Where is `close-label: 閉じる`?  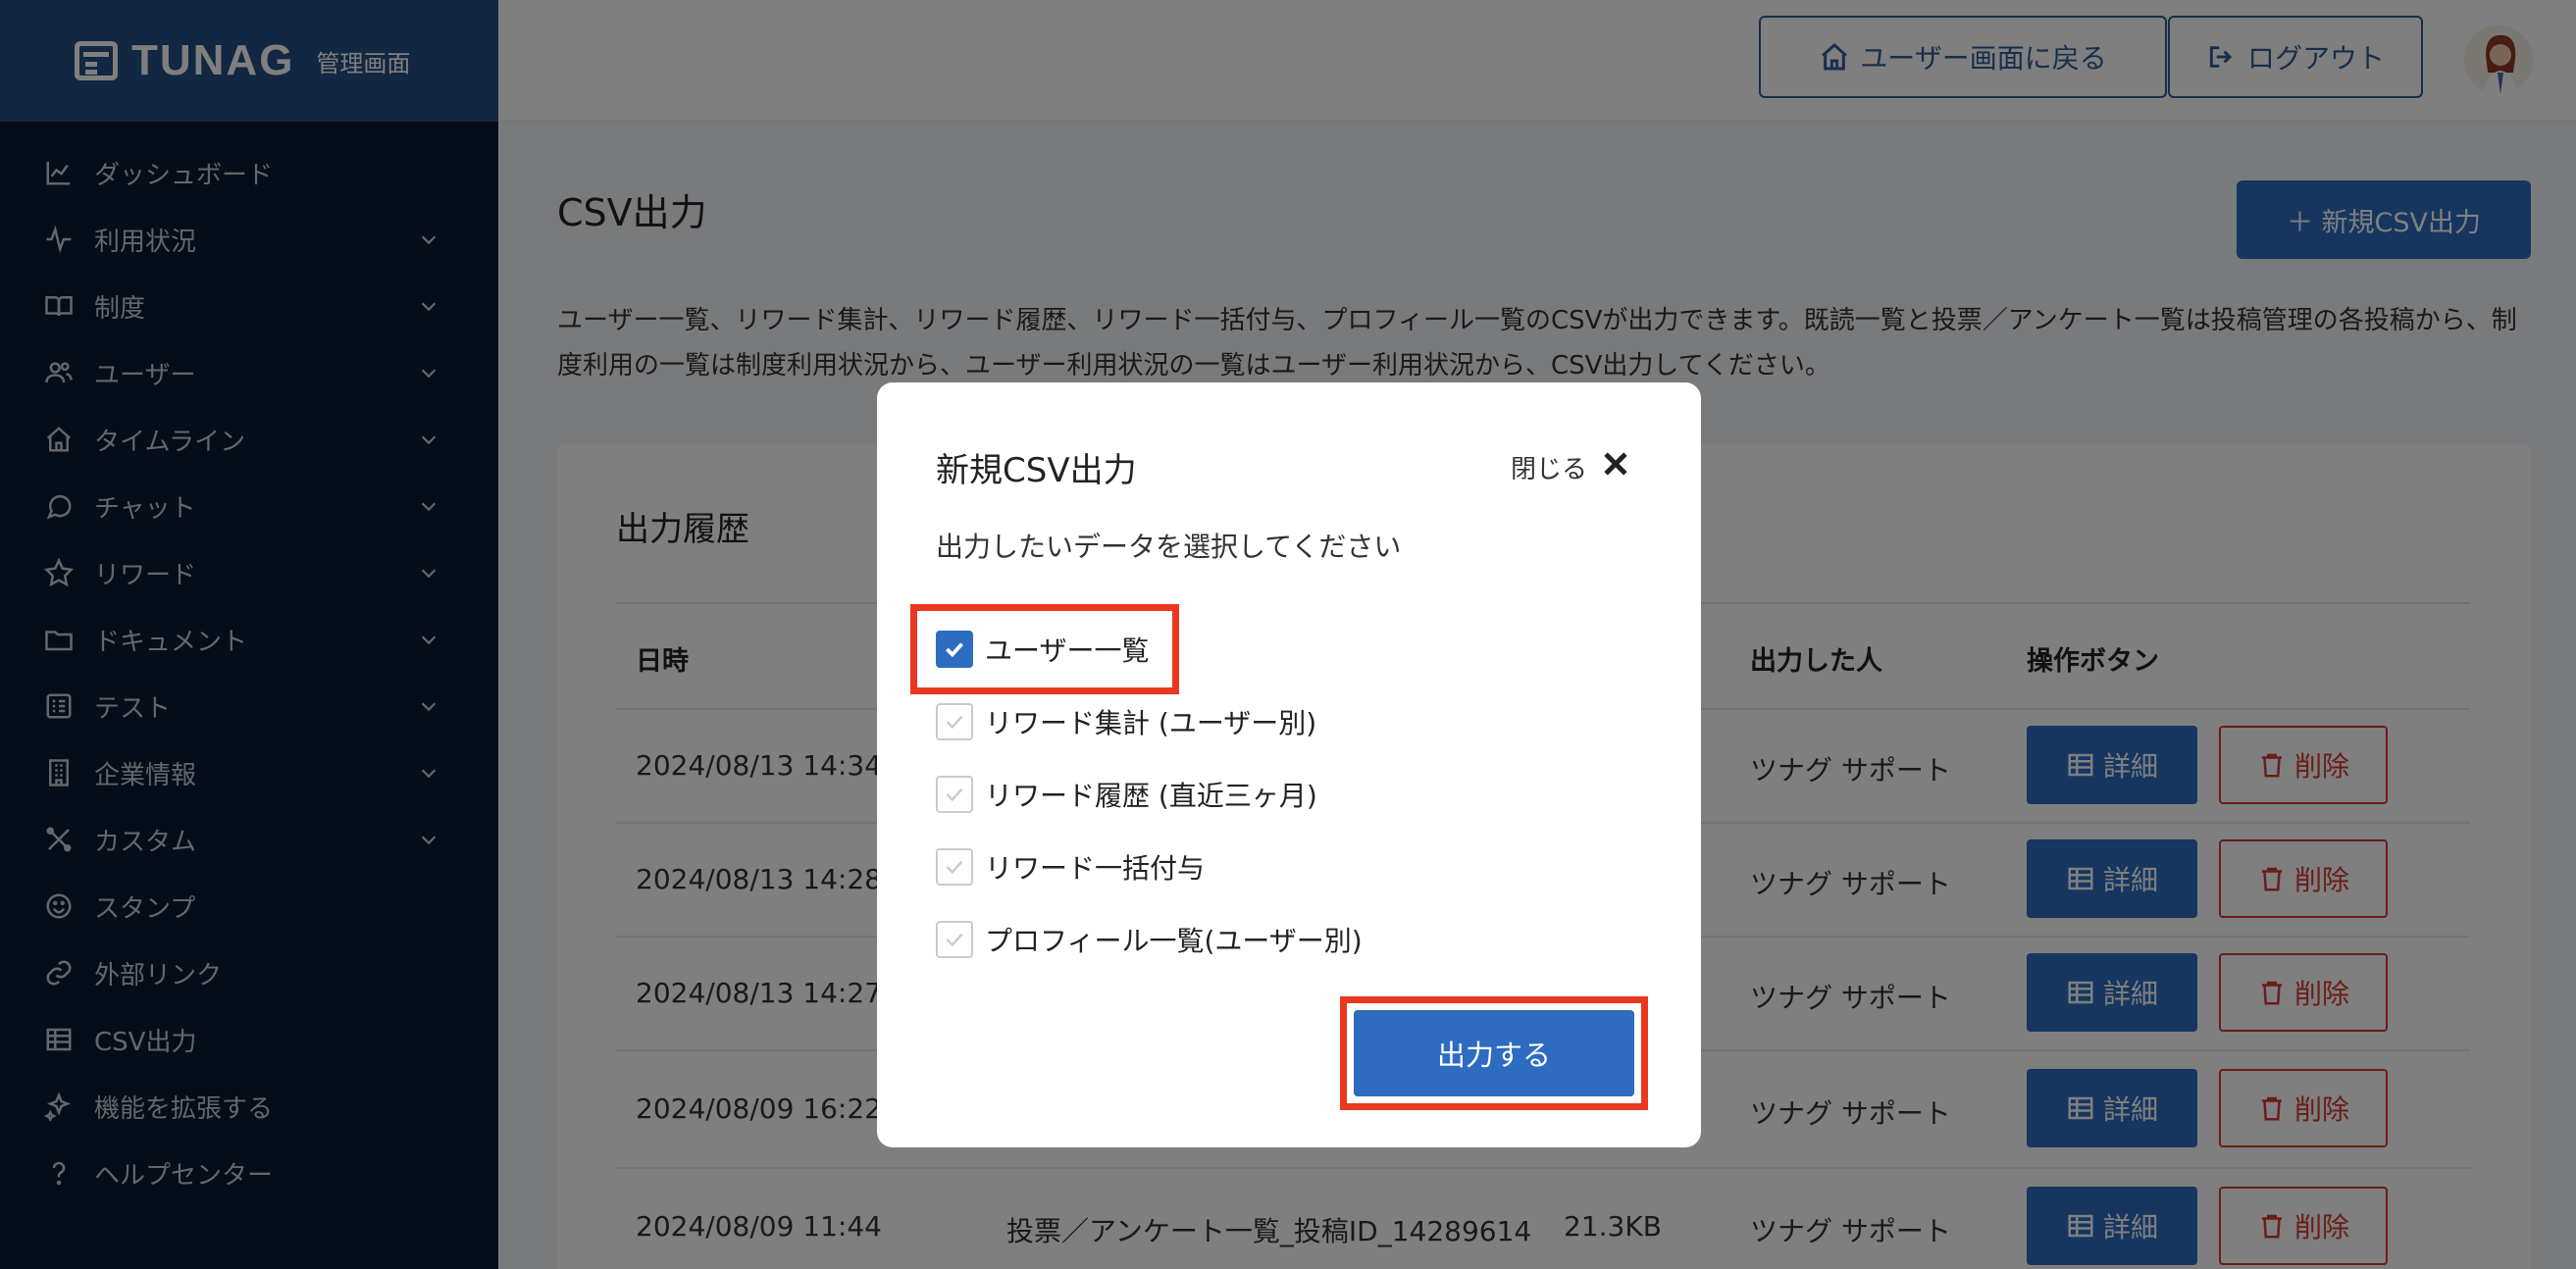 close-label: 閉じる is located at coordinates (1549, 467).